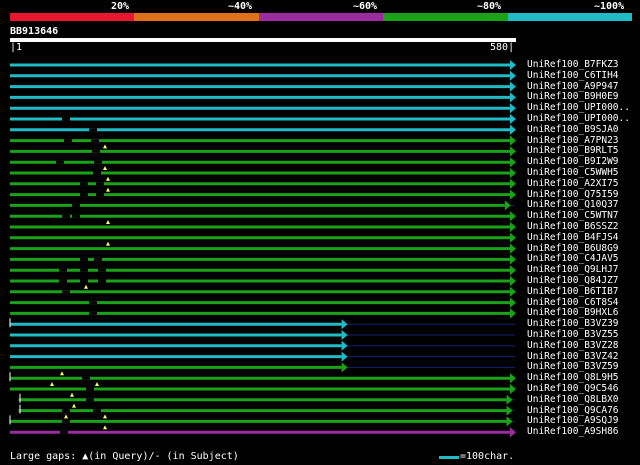 Image resolution: width=640 pixels, height=465 pixels. I want to click on scale-key-bar, so click(449, 457).